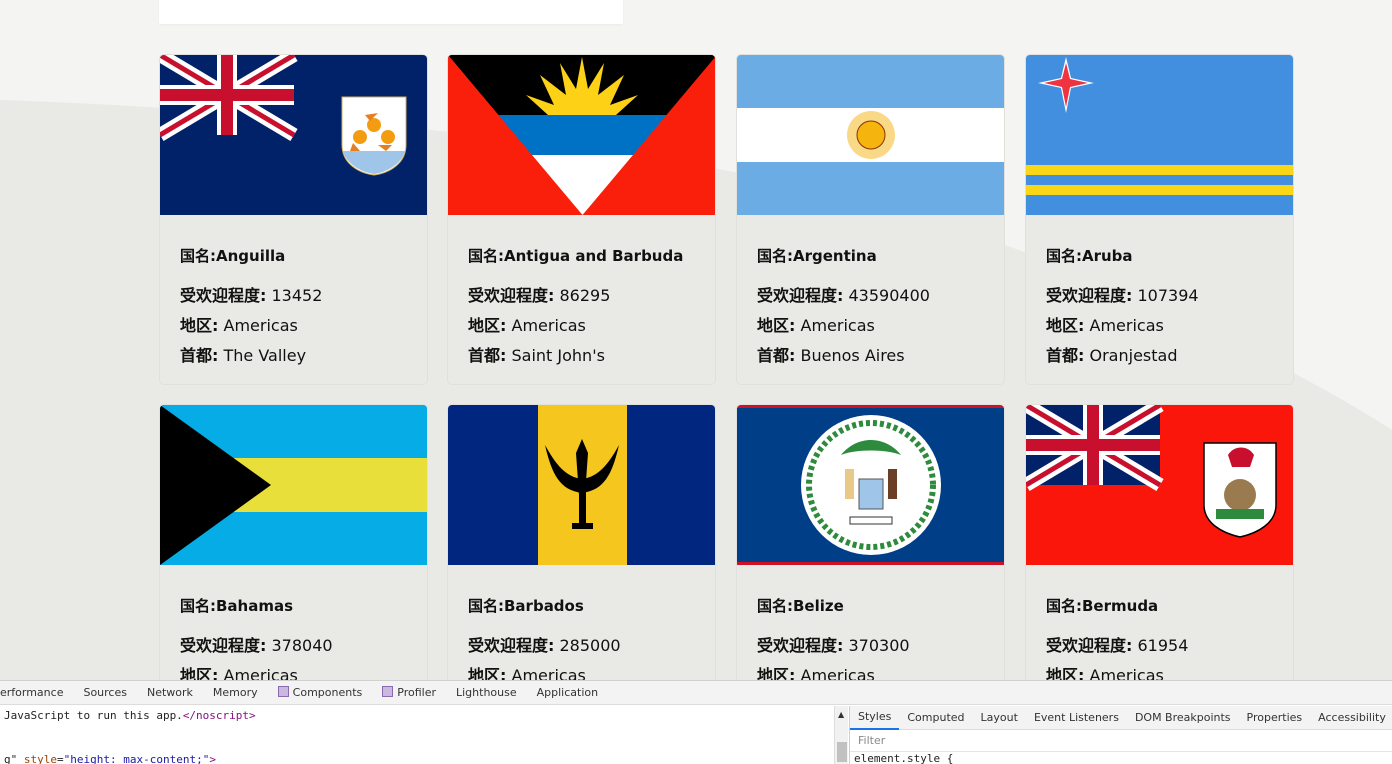 Image resolution: width=1392 pixels, height=764 pixels. What do you see at coordinates (170, 693) in the screenshot?
I see `tab-network: Network` at bounding box center [170, 693].